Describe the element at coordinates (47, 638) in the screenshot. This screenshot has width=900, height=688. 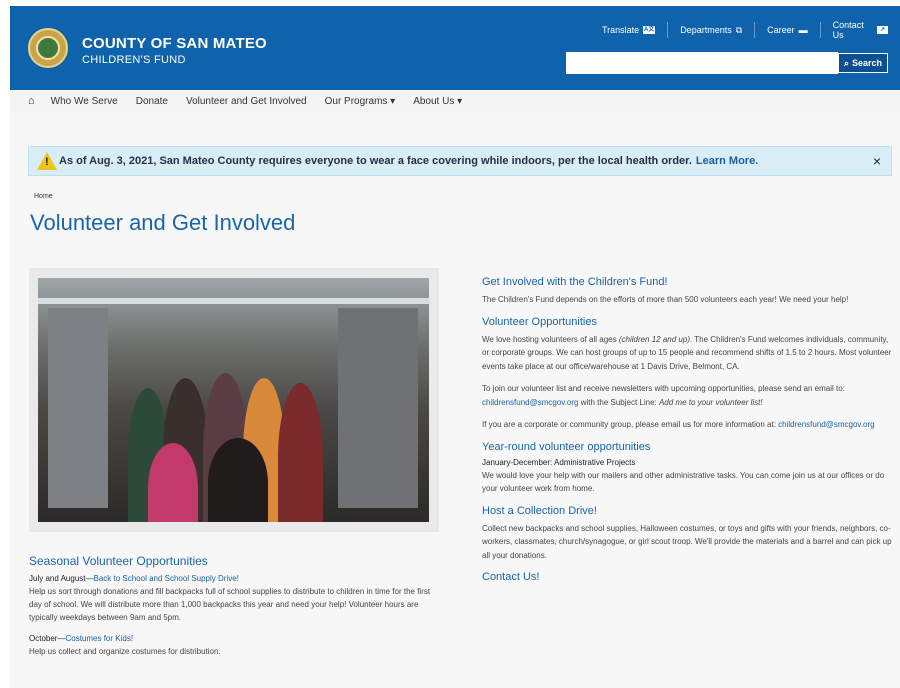
I see `october-label: October—` at that location.